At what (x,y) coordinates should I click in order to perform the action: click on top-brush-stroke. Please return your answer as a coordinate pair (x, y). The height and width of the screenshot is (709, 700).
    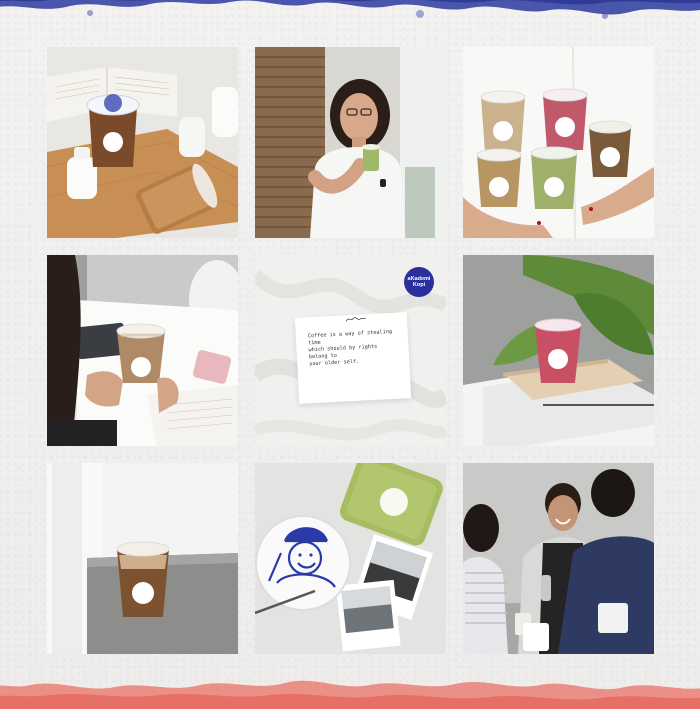
    Looking at the image, I should click on (350, 9).